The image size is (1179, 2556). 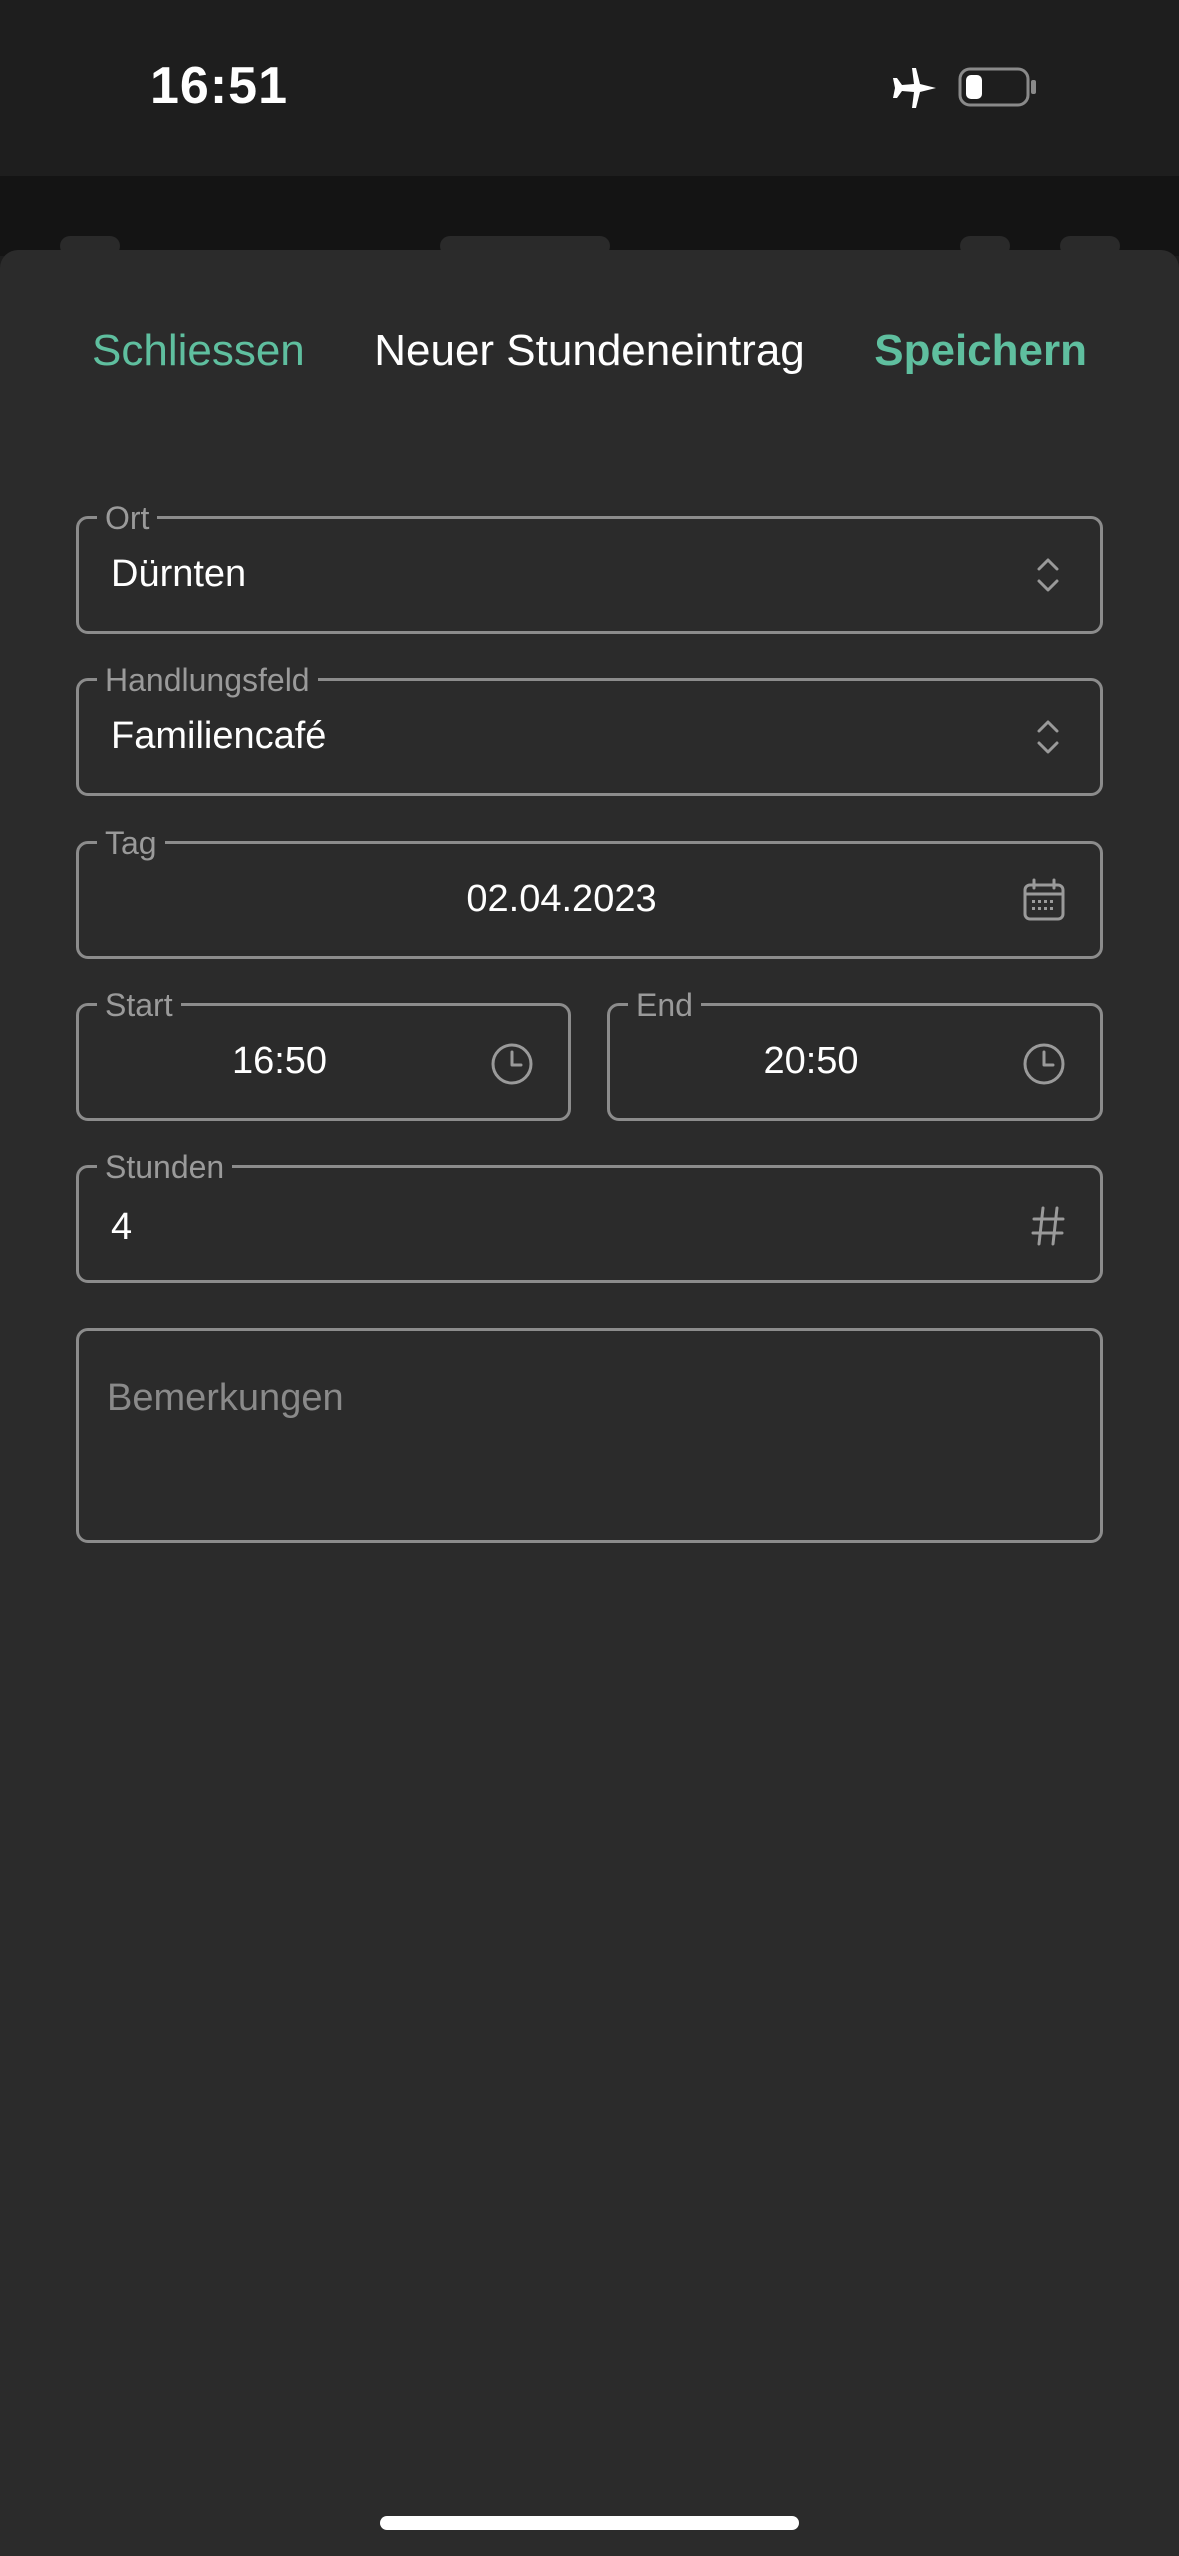 What do you see at coordinates (561, 899) in the screenshot?
I see `tag-value: 02.04.2023` at bounding box center [561, 899].